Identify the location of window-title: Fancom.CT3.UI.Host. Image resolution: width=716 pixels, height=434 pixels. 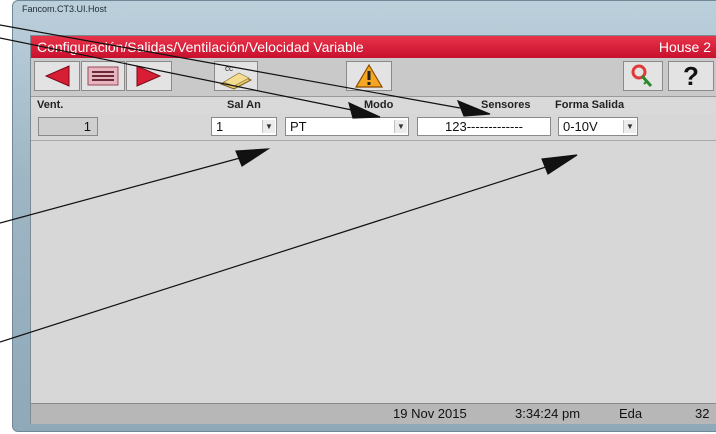
(64, 9).